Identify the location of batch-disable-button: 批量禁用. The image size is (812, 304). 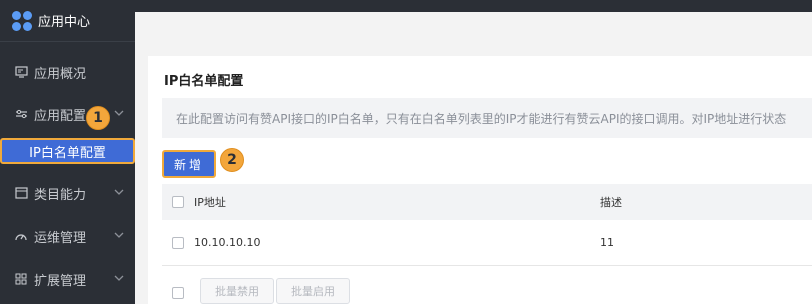
(237, 291).